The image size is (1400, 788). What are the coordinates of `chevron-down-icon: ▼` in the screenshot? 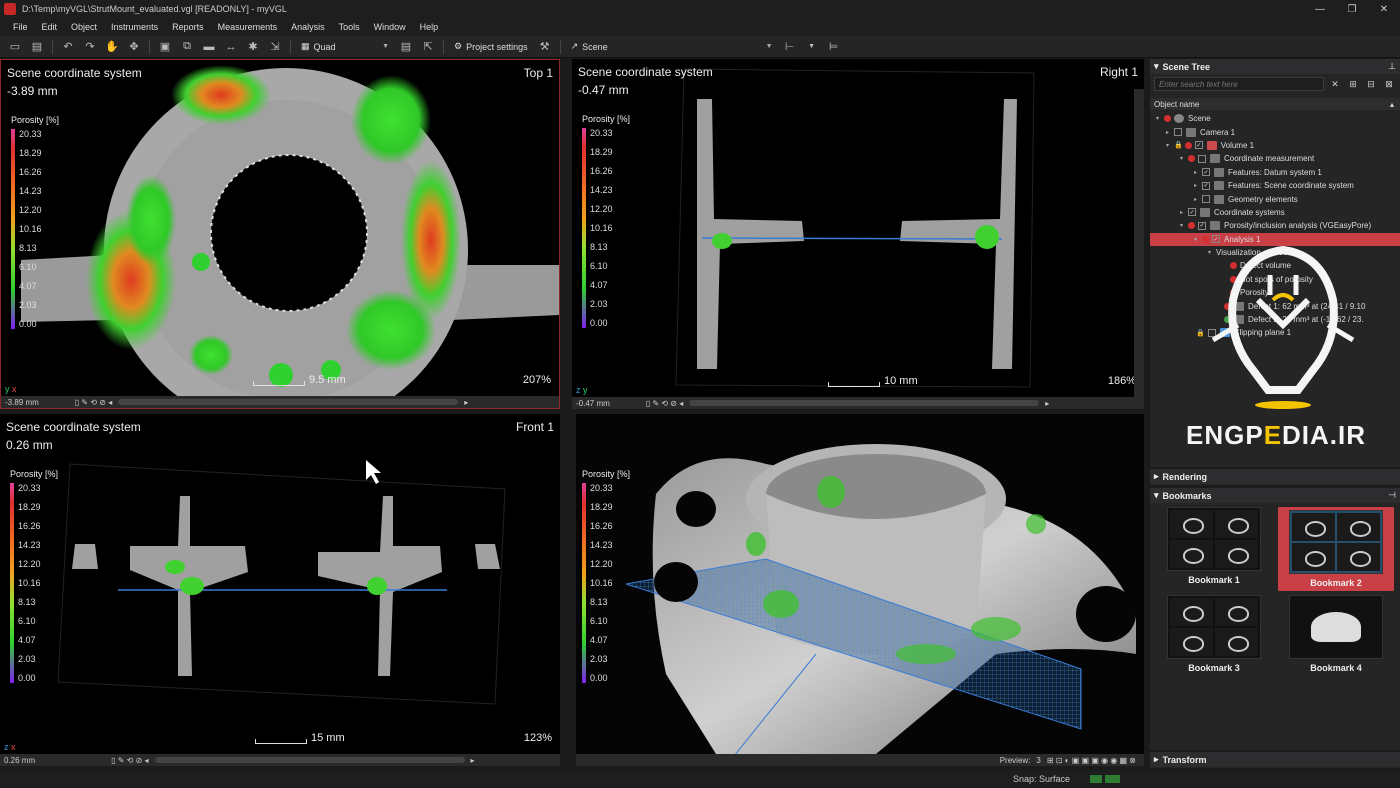 It's located at (812, 47).